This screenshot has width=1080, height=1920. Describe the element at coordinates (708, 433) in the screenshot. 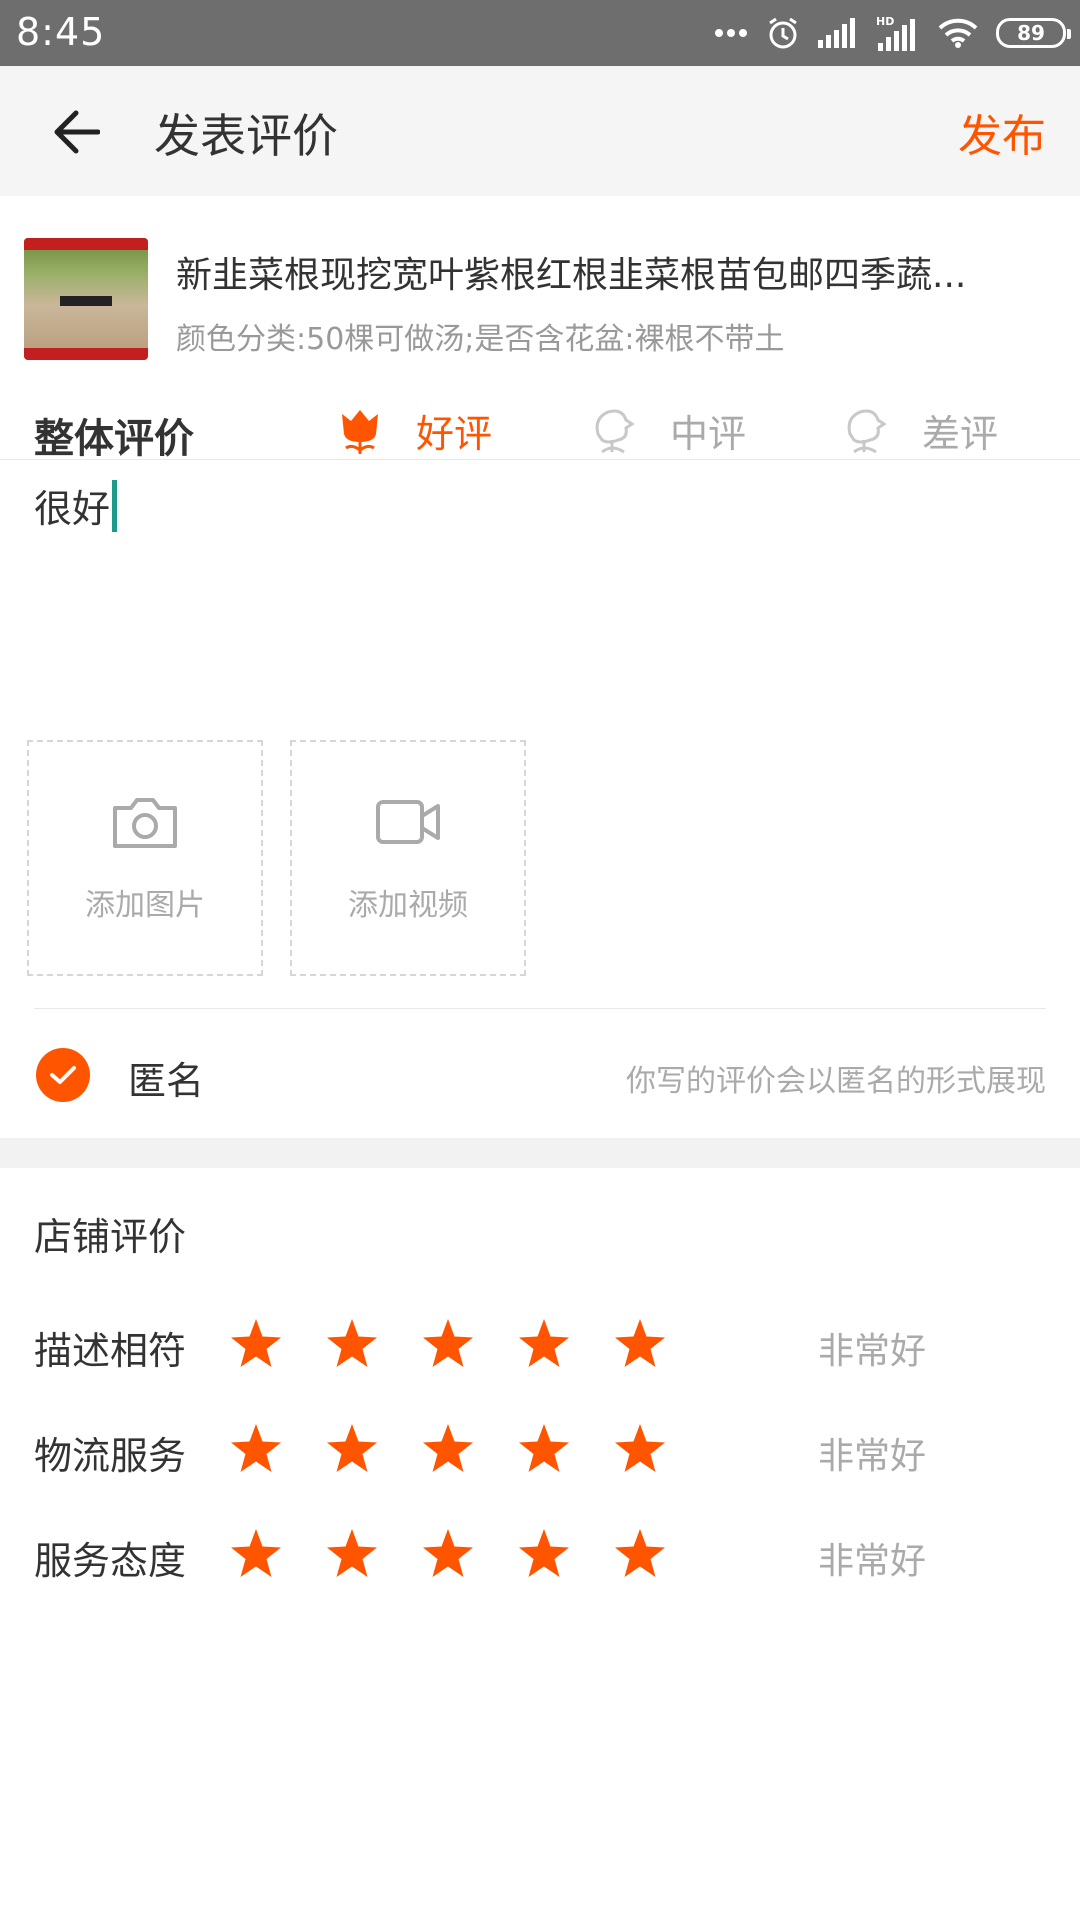

I see `rating-mid-label: 中评` at that location.